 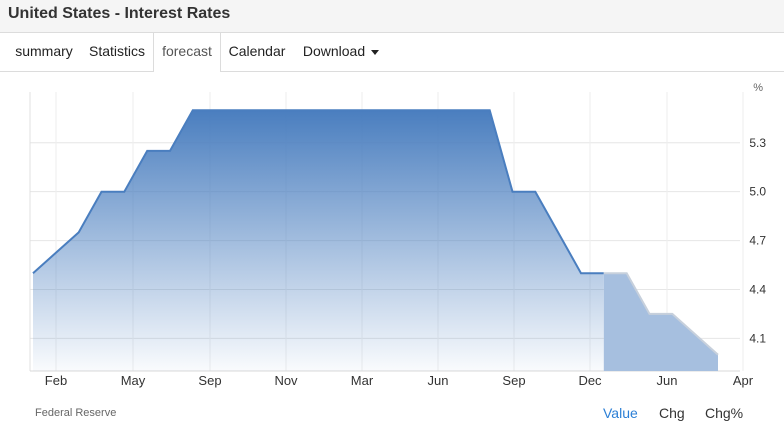 What do you see at coordinates (44, 52) in the screenshot?
I see `tab-summary: summary` at bounding box center [44, 52].